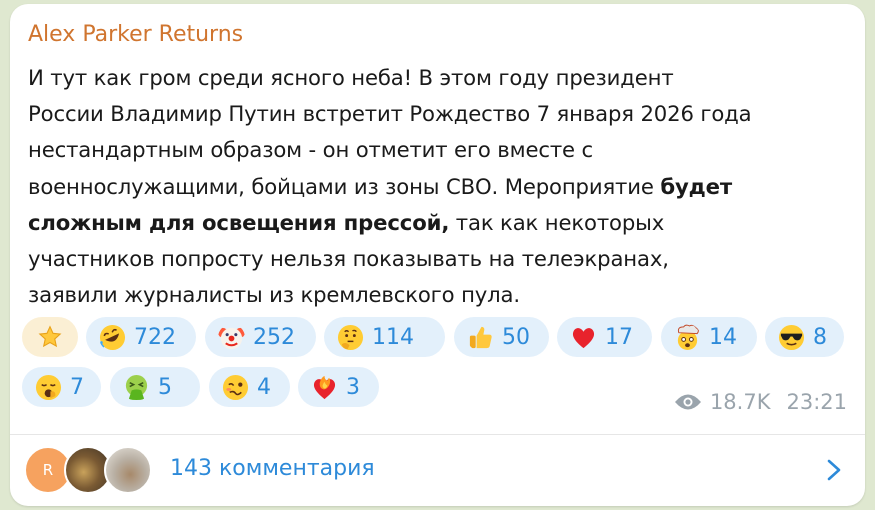 The height and width of the screenshot is (510, 875). What do you see at coordinates (338, 387) in the screenshot?
I see `reaction-heart-on-fire: 3` at bounding box center [338, 387].